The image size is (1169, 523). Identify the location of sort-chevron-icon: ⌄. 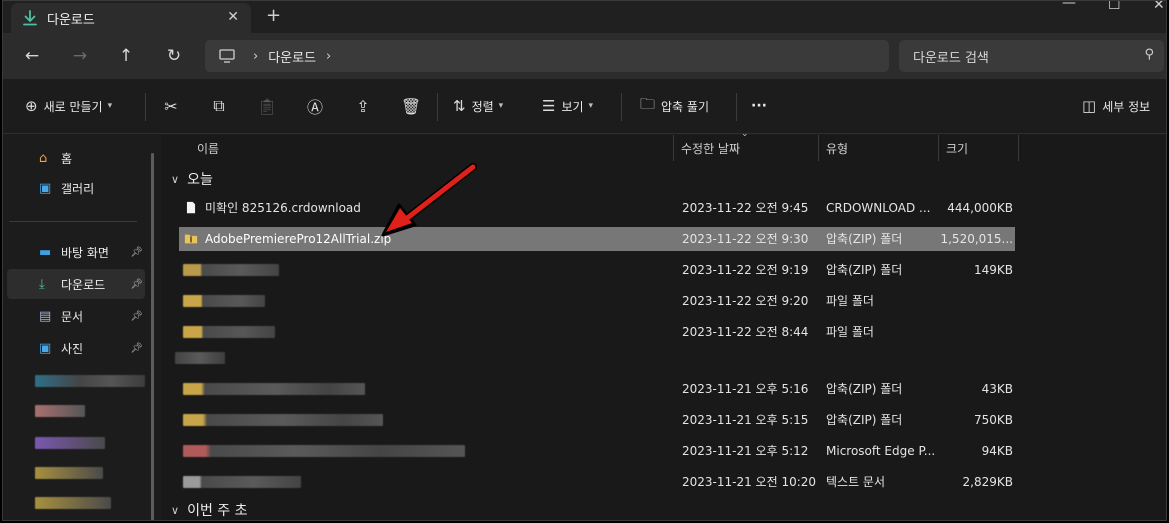
(745, 134).